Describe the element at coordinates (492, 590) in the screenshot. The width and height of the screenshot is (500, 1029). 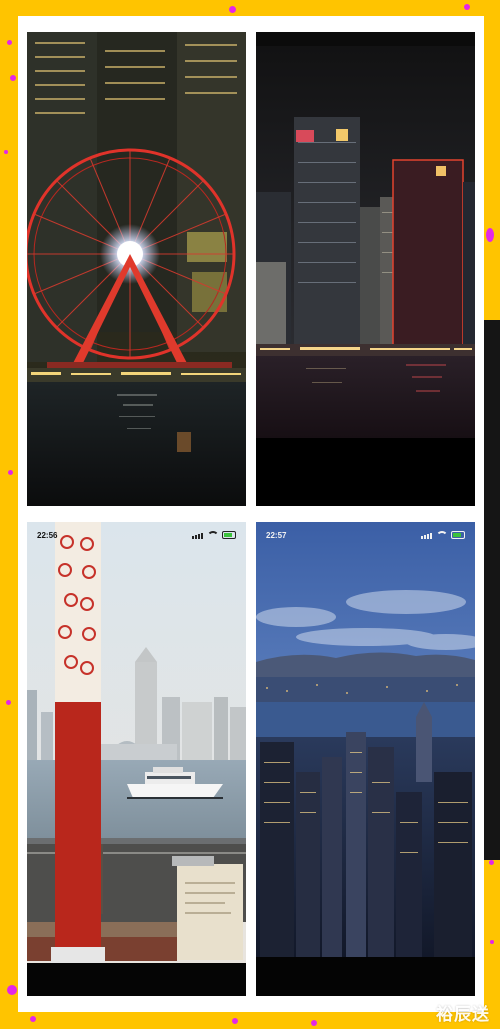
I see `edge-shadow` at that location.